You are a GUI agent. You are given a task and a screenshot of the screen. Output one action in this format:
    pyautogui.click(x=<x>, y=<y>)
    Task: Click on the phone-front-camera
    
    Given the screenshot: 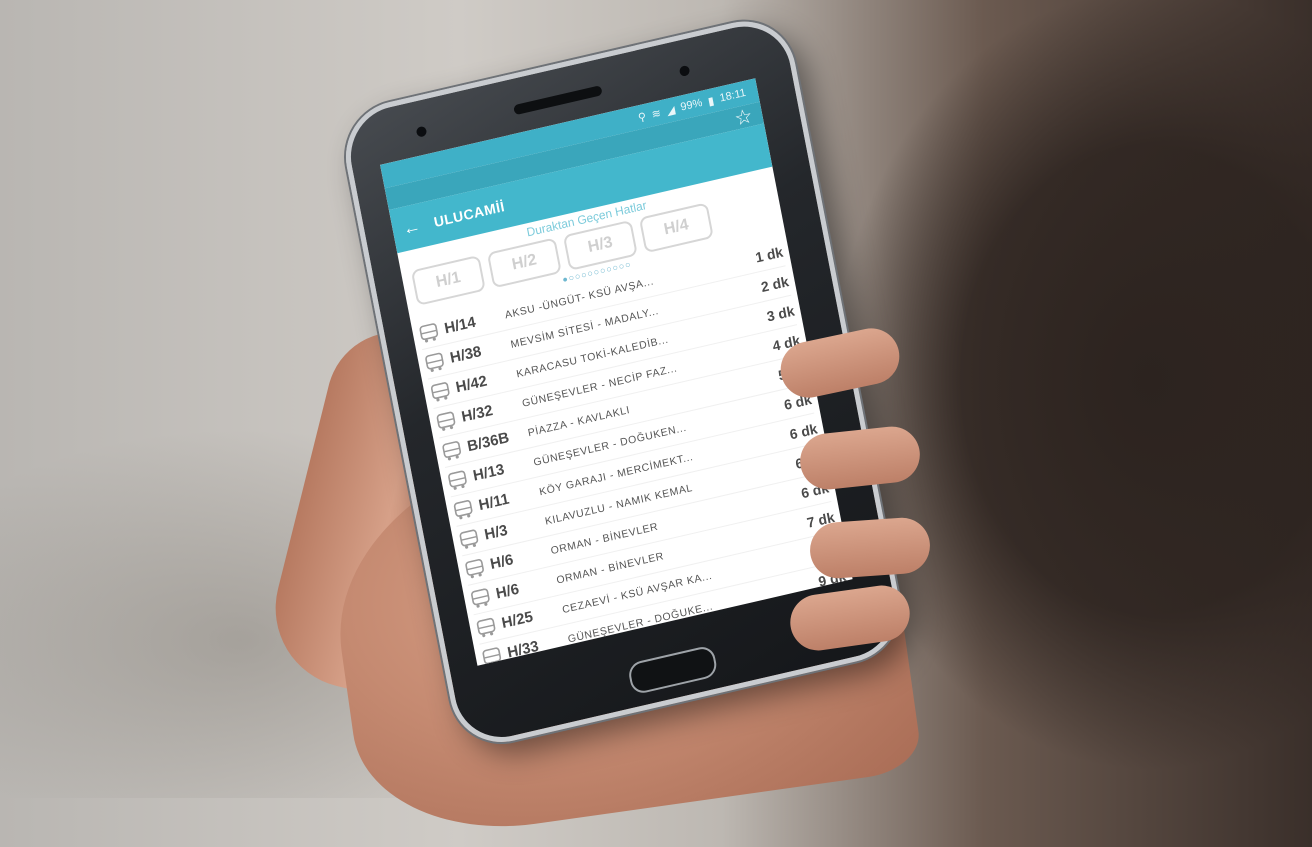 What is the action you would take?
    pyautogui.click(x=684, y=70)
    